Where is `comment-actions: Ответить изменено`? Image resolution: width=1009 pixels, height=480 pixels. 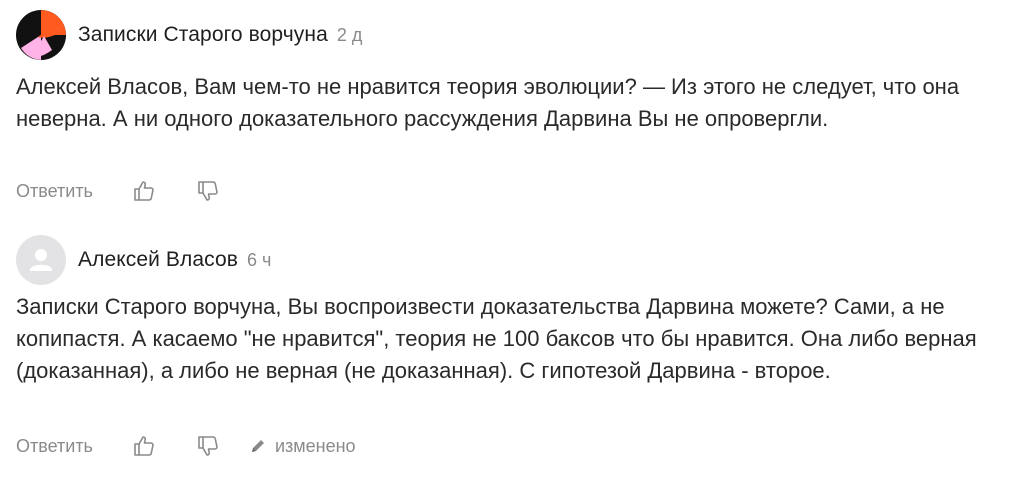 comment-actions: Ответить изменено is located at coordinates (186, 446).